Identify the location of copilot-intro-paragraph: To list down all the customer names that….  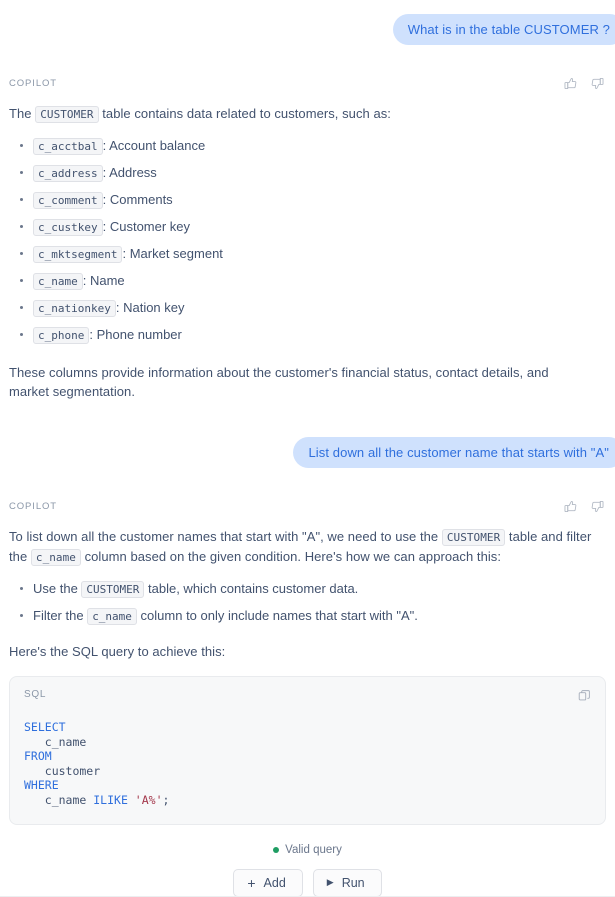
(307, 547).